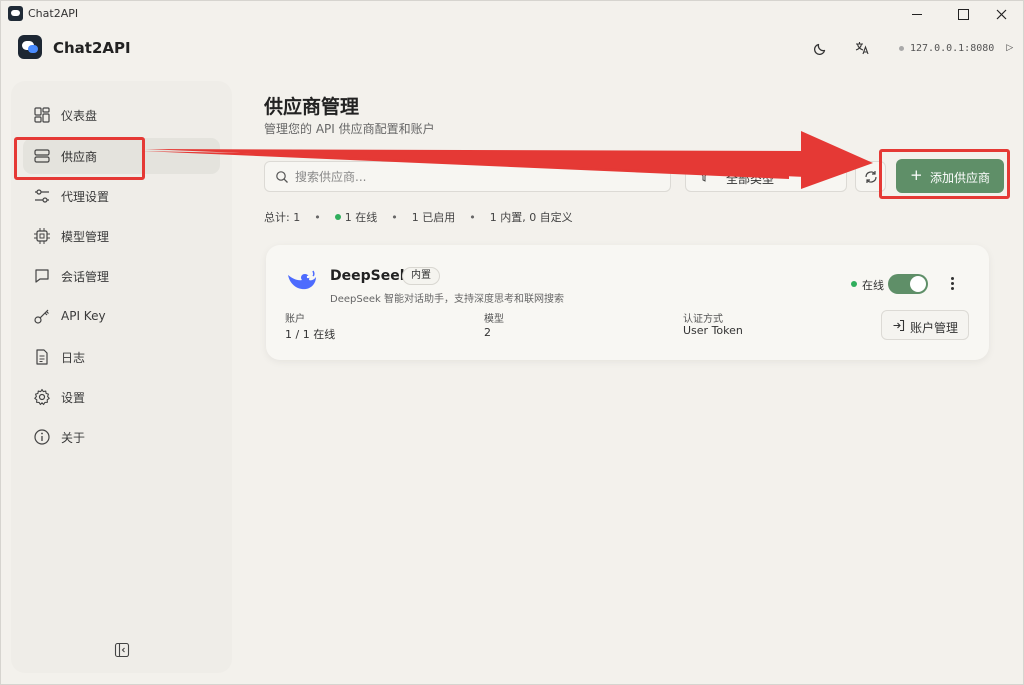 This screenshot has width=1024, height=685. Describe the element at coordinates (41, 316) in the screenshot. I see `key-icon` at that location.